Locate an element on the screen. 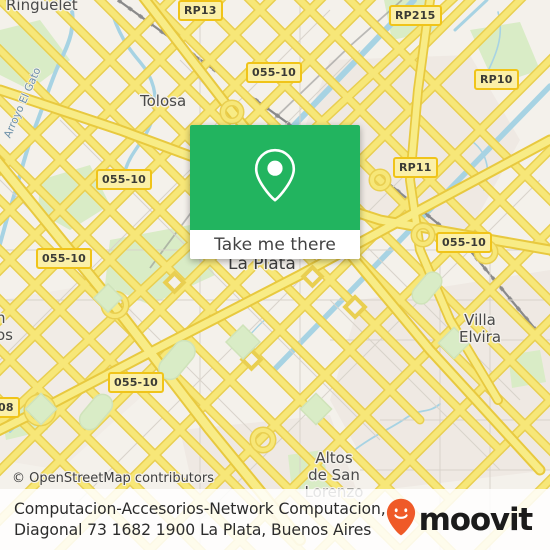 The width and height of the screenshot is (550, 550). road-shield-055-10-left-upper: 055-10 is located at coordinates (124, 179).